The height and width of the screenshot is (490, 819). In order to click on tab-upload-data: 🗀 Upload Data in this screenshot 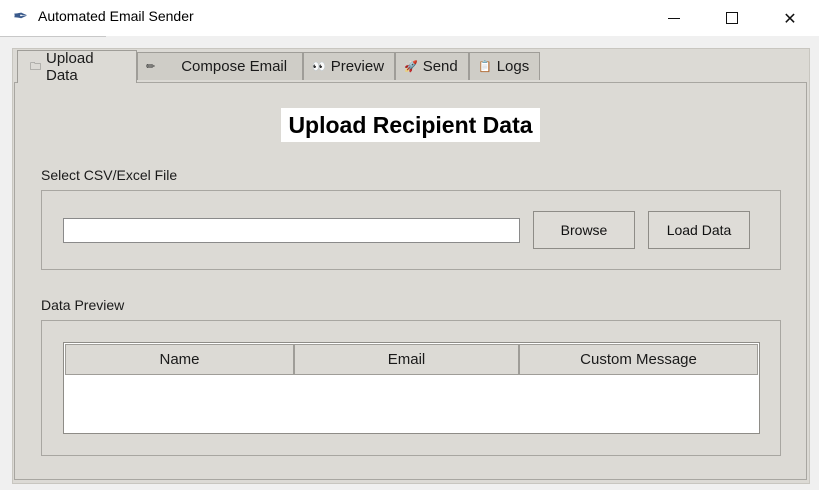, I will do `click(77, 67)`.